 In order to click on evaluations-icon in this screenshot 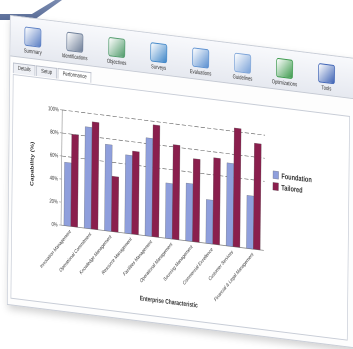, I will do `click(200, 57)`.